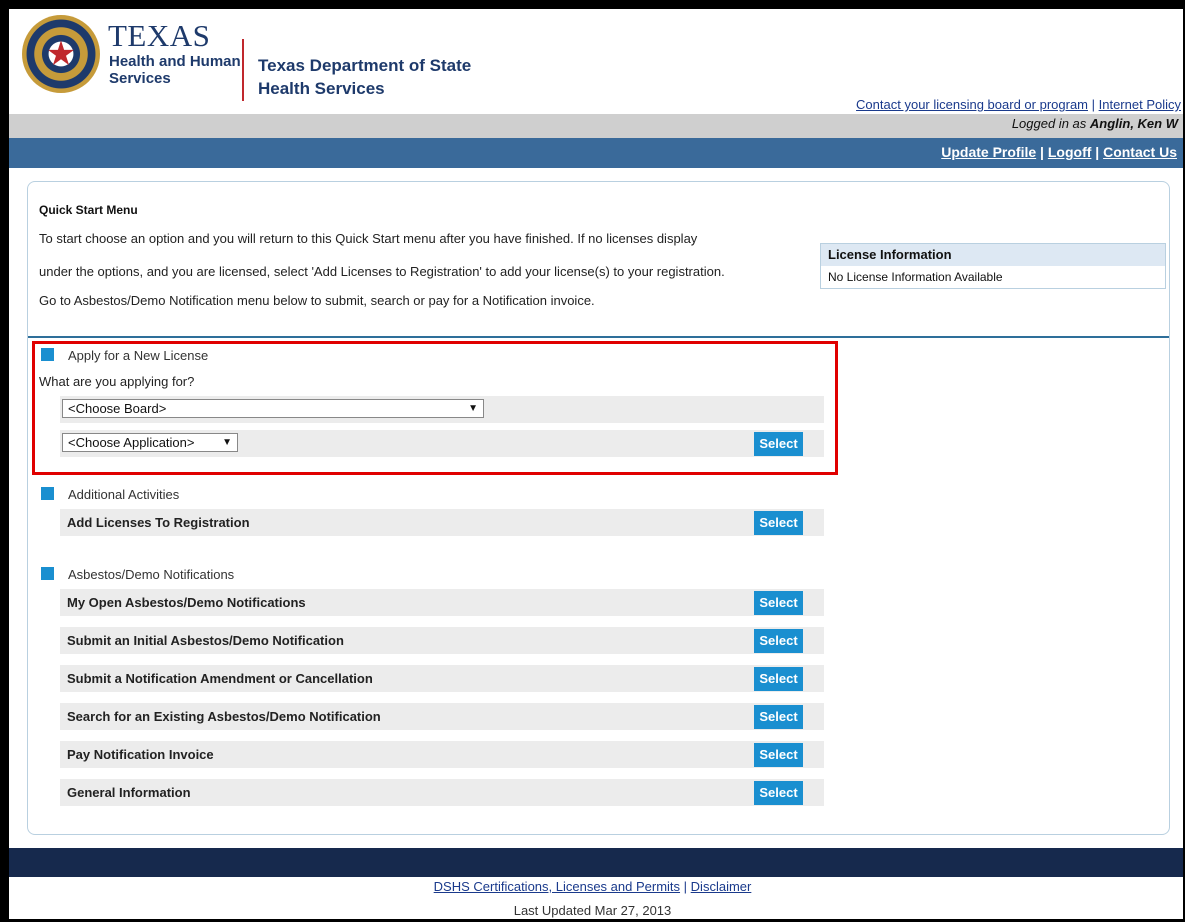 This screenshot has height=922, width=1185. Describe the element at coordinates (778, 717) in the screenshot. I see `search-notification-select-button: Select` at that location.